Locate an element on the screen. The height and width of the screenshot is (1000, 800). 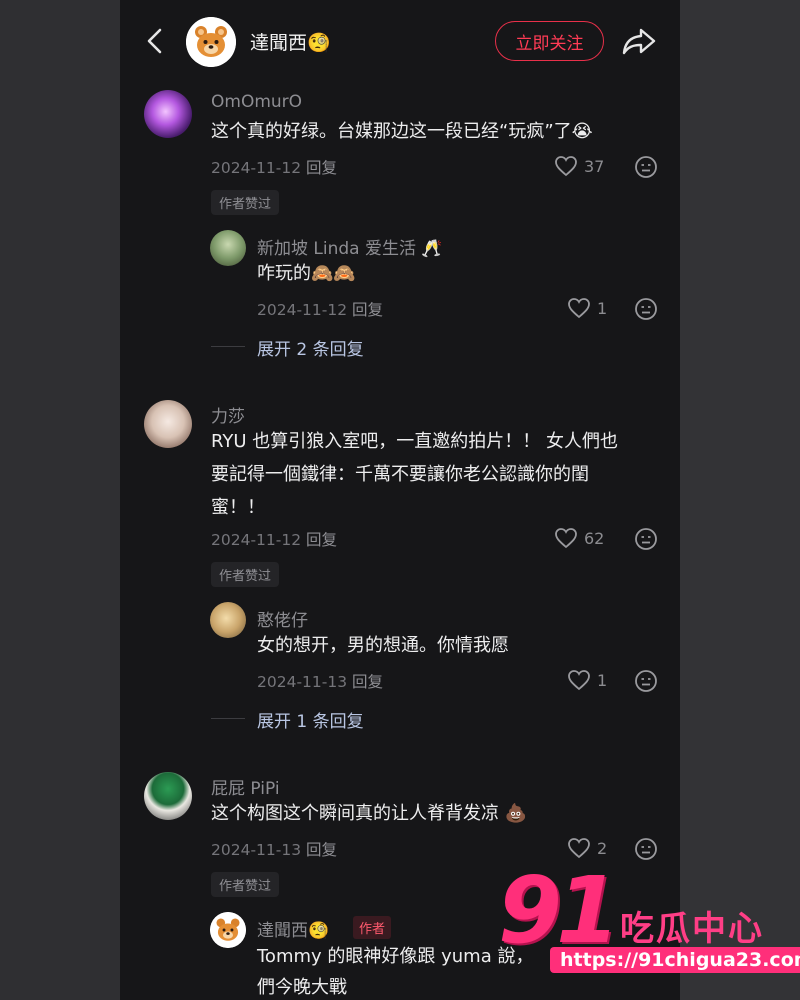
watermark-number: 91 is located at coordinates (559, 910).